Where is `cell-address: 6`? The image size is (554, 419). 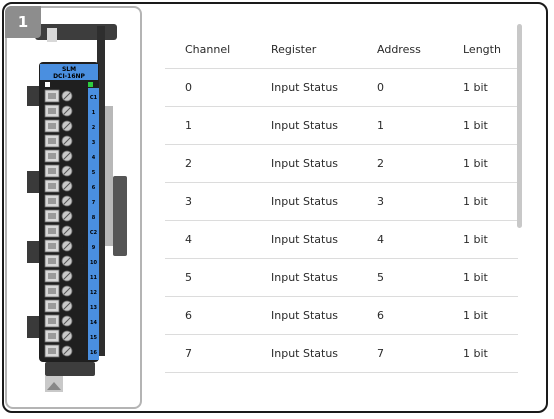
cell-address: 6 is located at coordinates (420, 315).